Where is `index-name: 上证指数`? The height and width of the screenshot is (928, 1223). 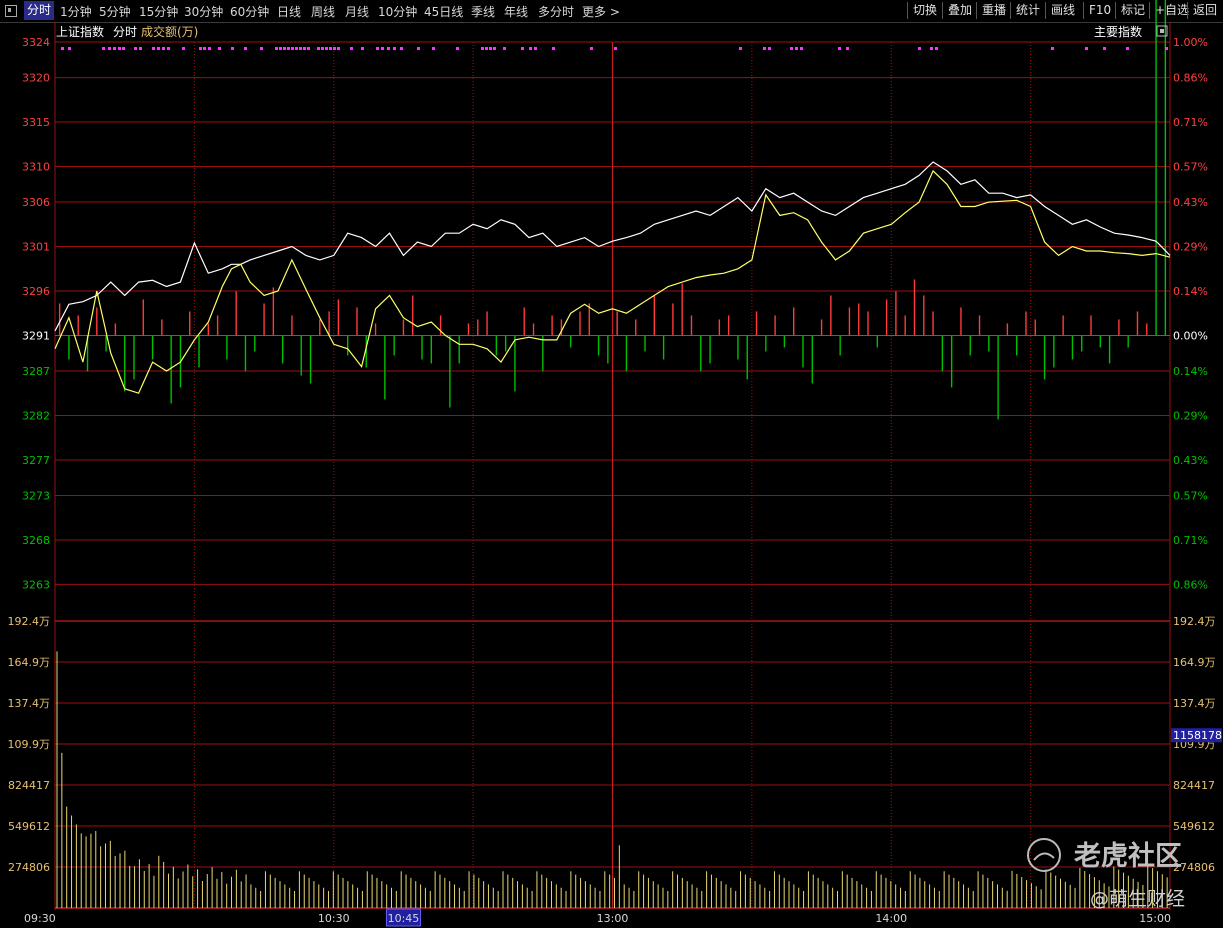
index-name: 上证指数 is located at coordinates (80, 31).